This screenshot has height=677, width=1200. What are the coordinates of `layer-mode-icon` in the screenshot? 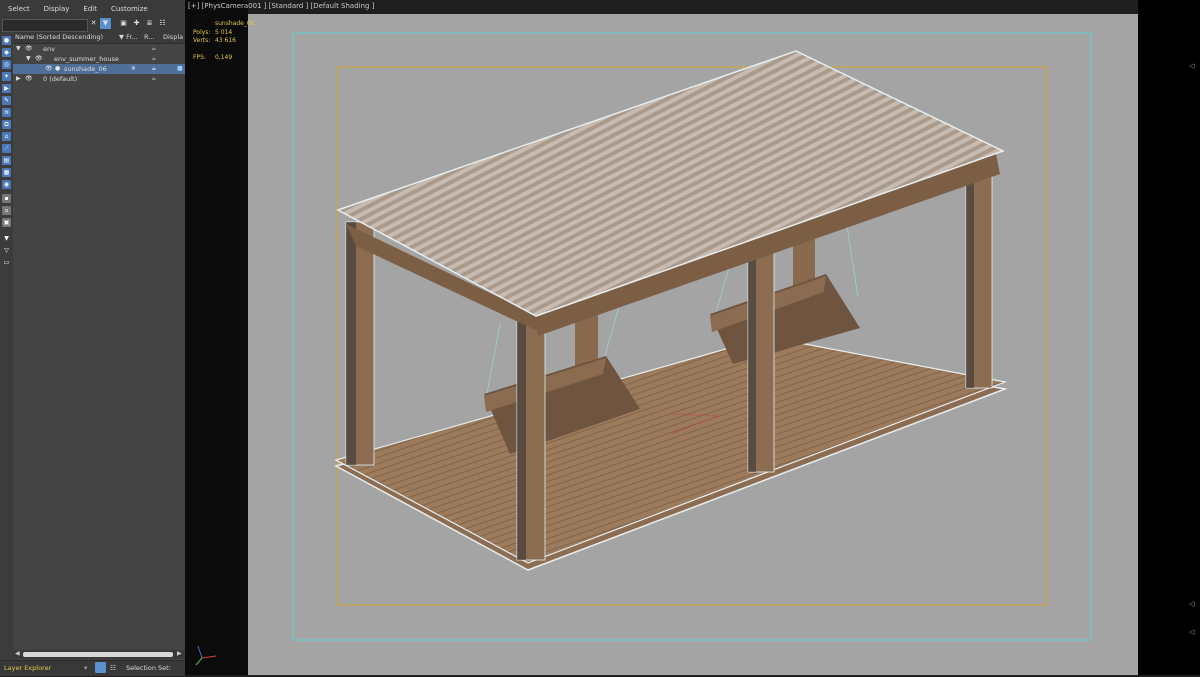 It's located at (100, 667).